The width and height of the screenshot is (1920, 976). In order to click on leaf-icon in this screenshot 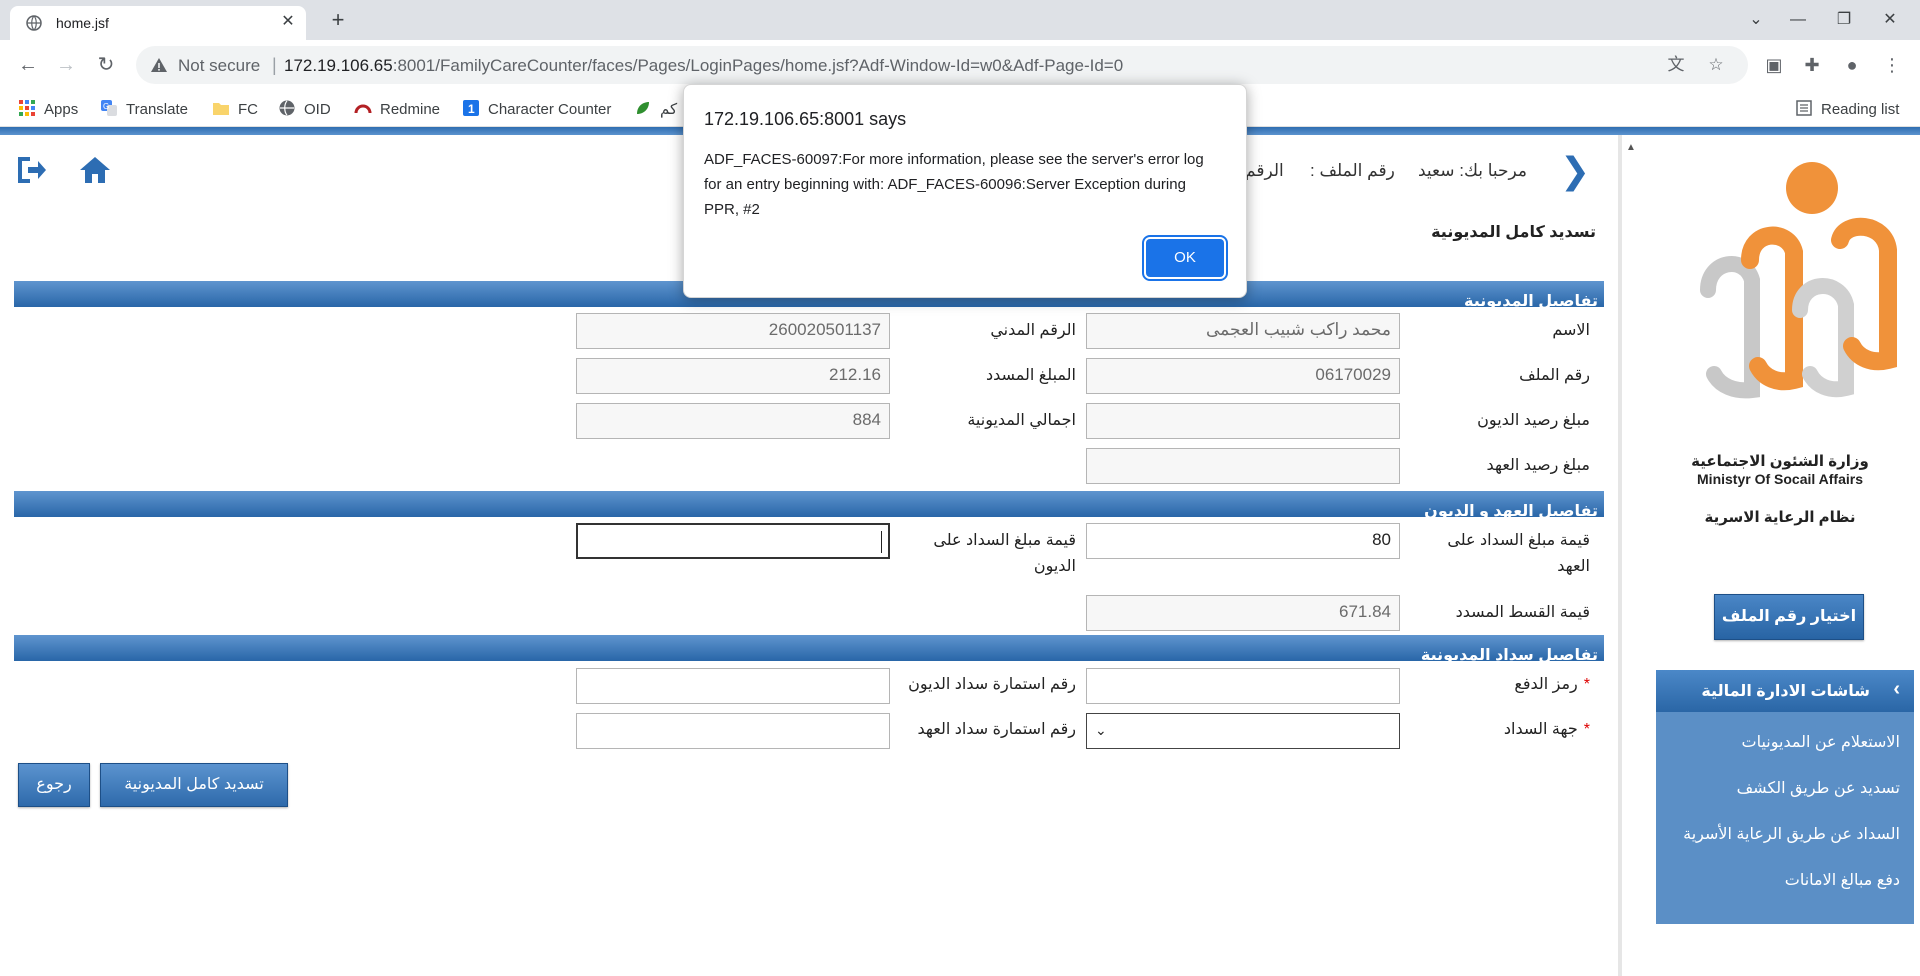, I will do `click(643, 108)`.